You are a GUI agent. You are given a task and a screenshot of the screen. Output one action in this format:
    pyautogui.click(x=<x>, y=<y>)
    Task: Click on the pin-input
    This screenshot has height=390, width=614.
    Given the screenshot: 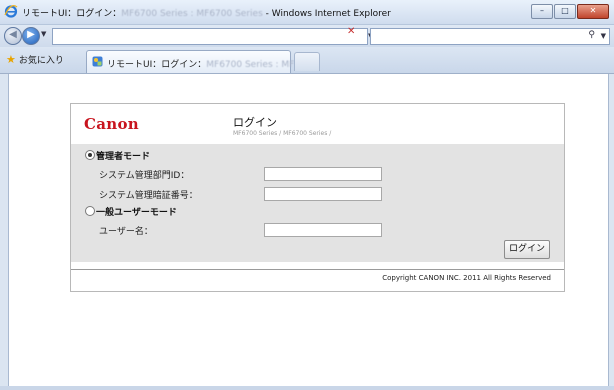 What is the action you would take?
    pyautogui.click(x=323, y=194)
    